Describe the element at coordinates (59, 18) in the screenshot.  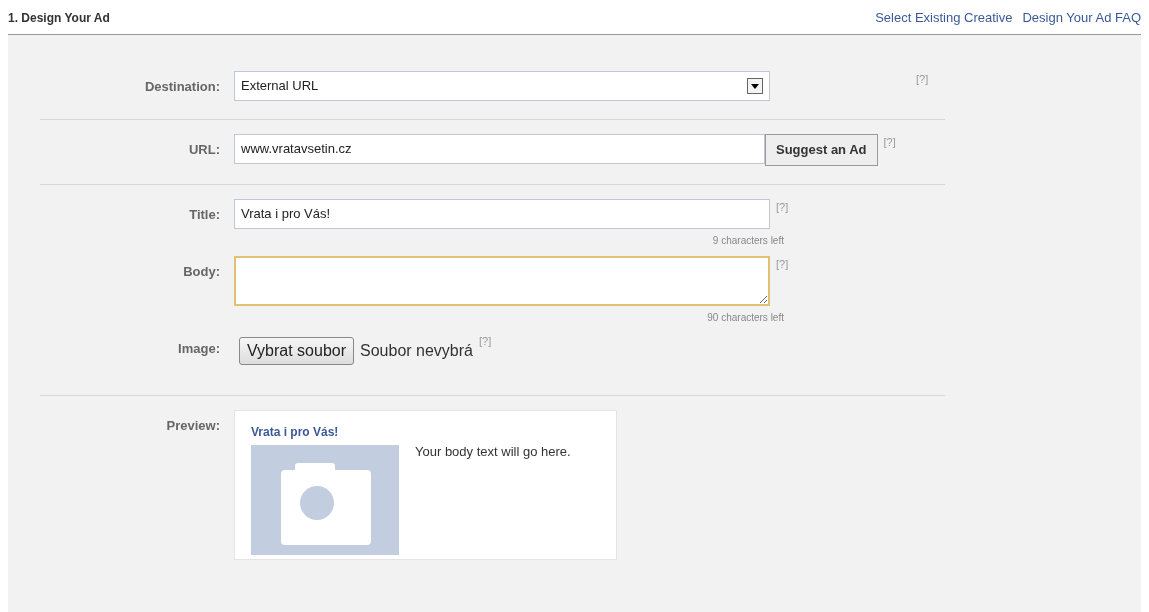
I see `section-title: 1. Design Your Ad` at that location.